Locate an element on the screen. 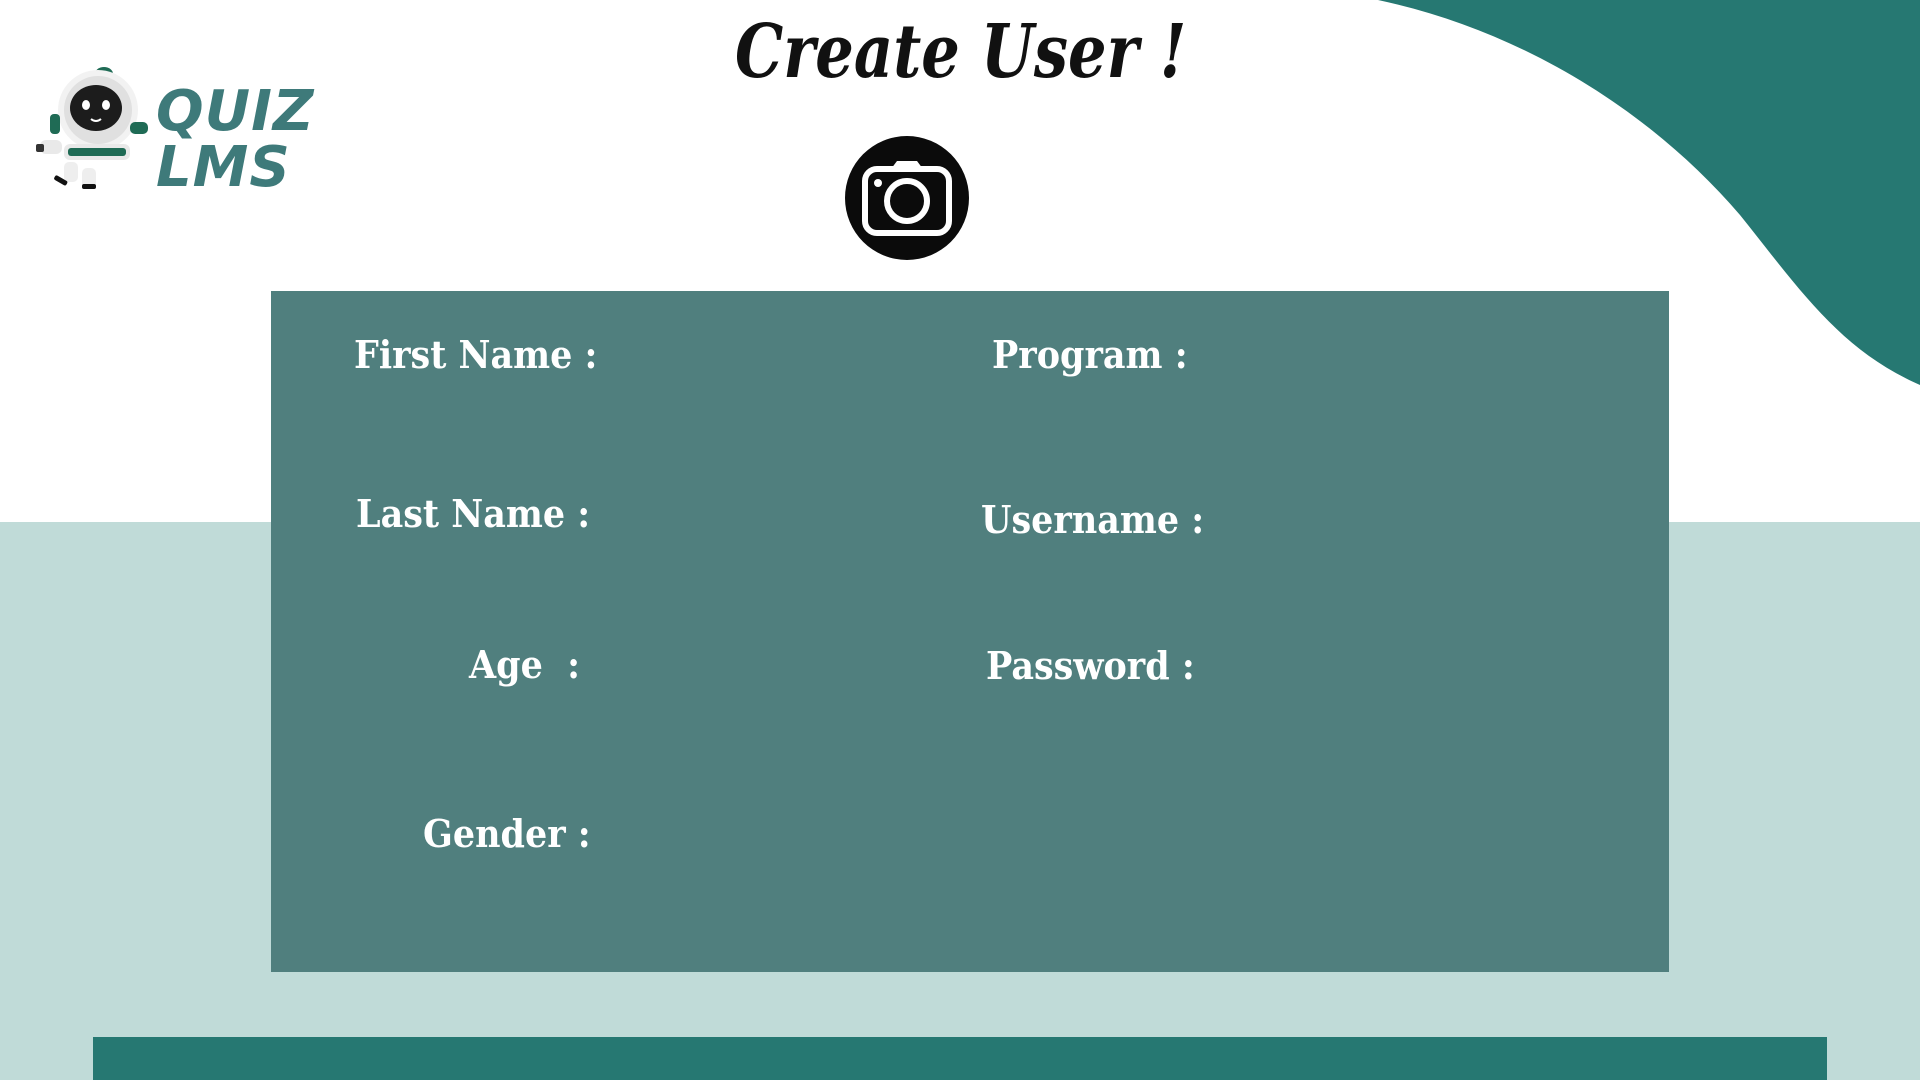 Image resolution: width=1920 pixels, height=1080 pixels. program-label: Program : is located at coordinates (1090, 354).